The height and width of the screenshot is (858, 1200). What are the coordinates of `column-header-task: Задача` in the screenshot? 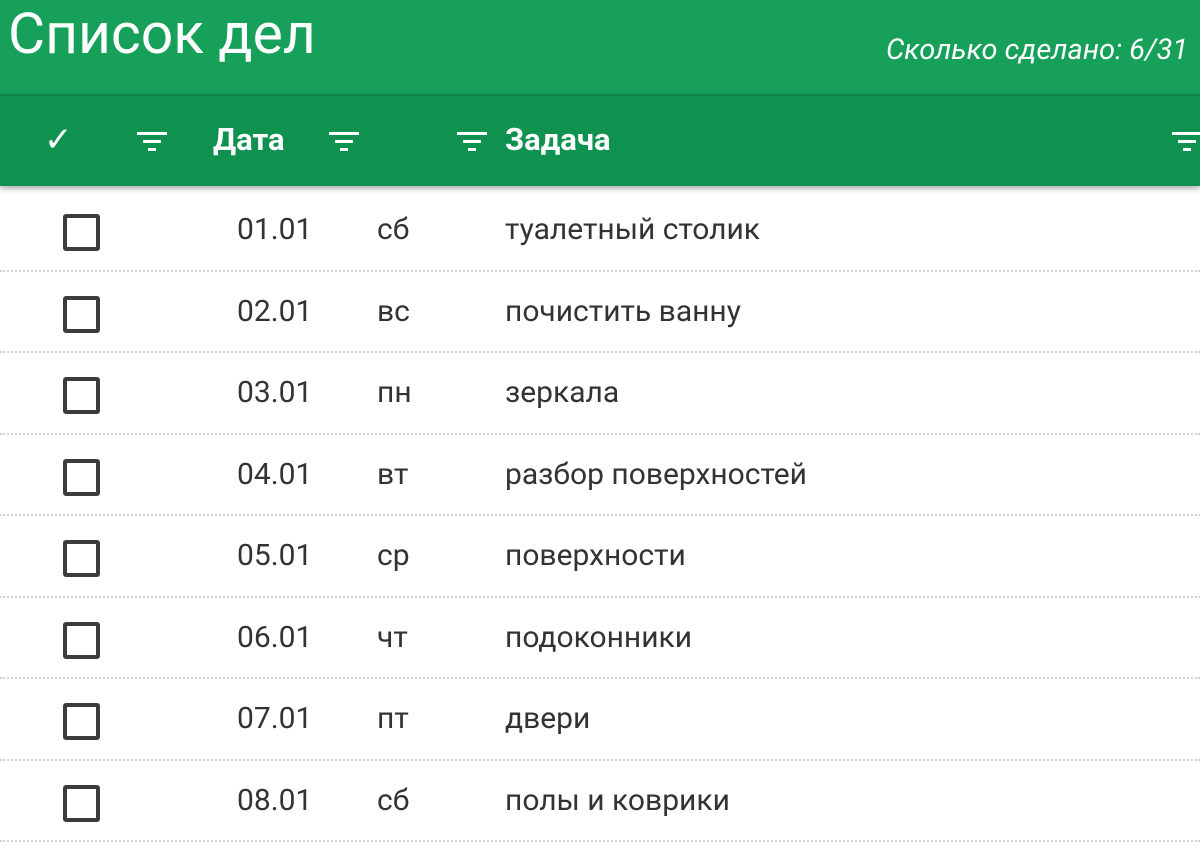 It's located at (558, 141).